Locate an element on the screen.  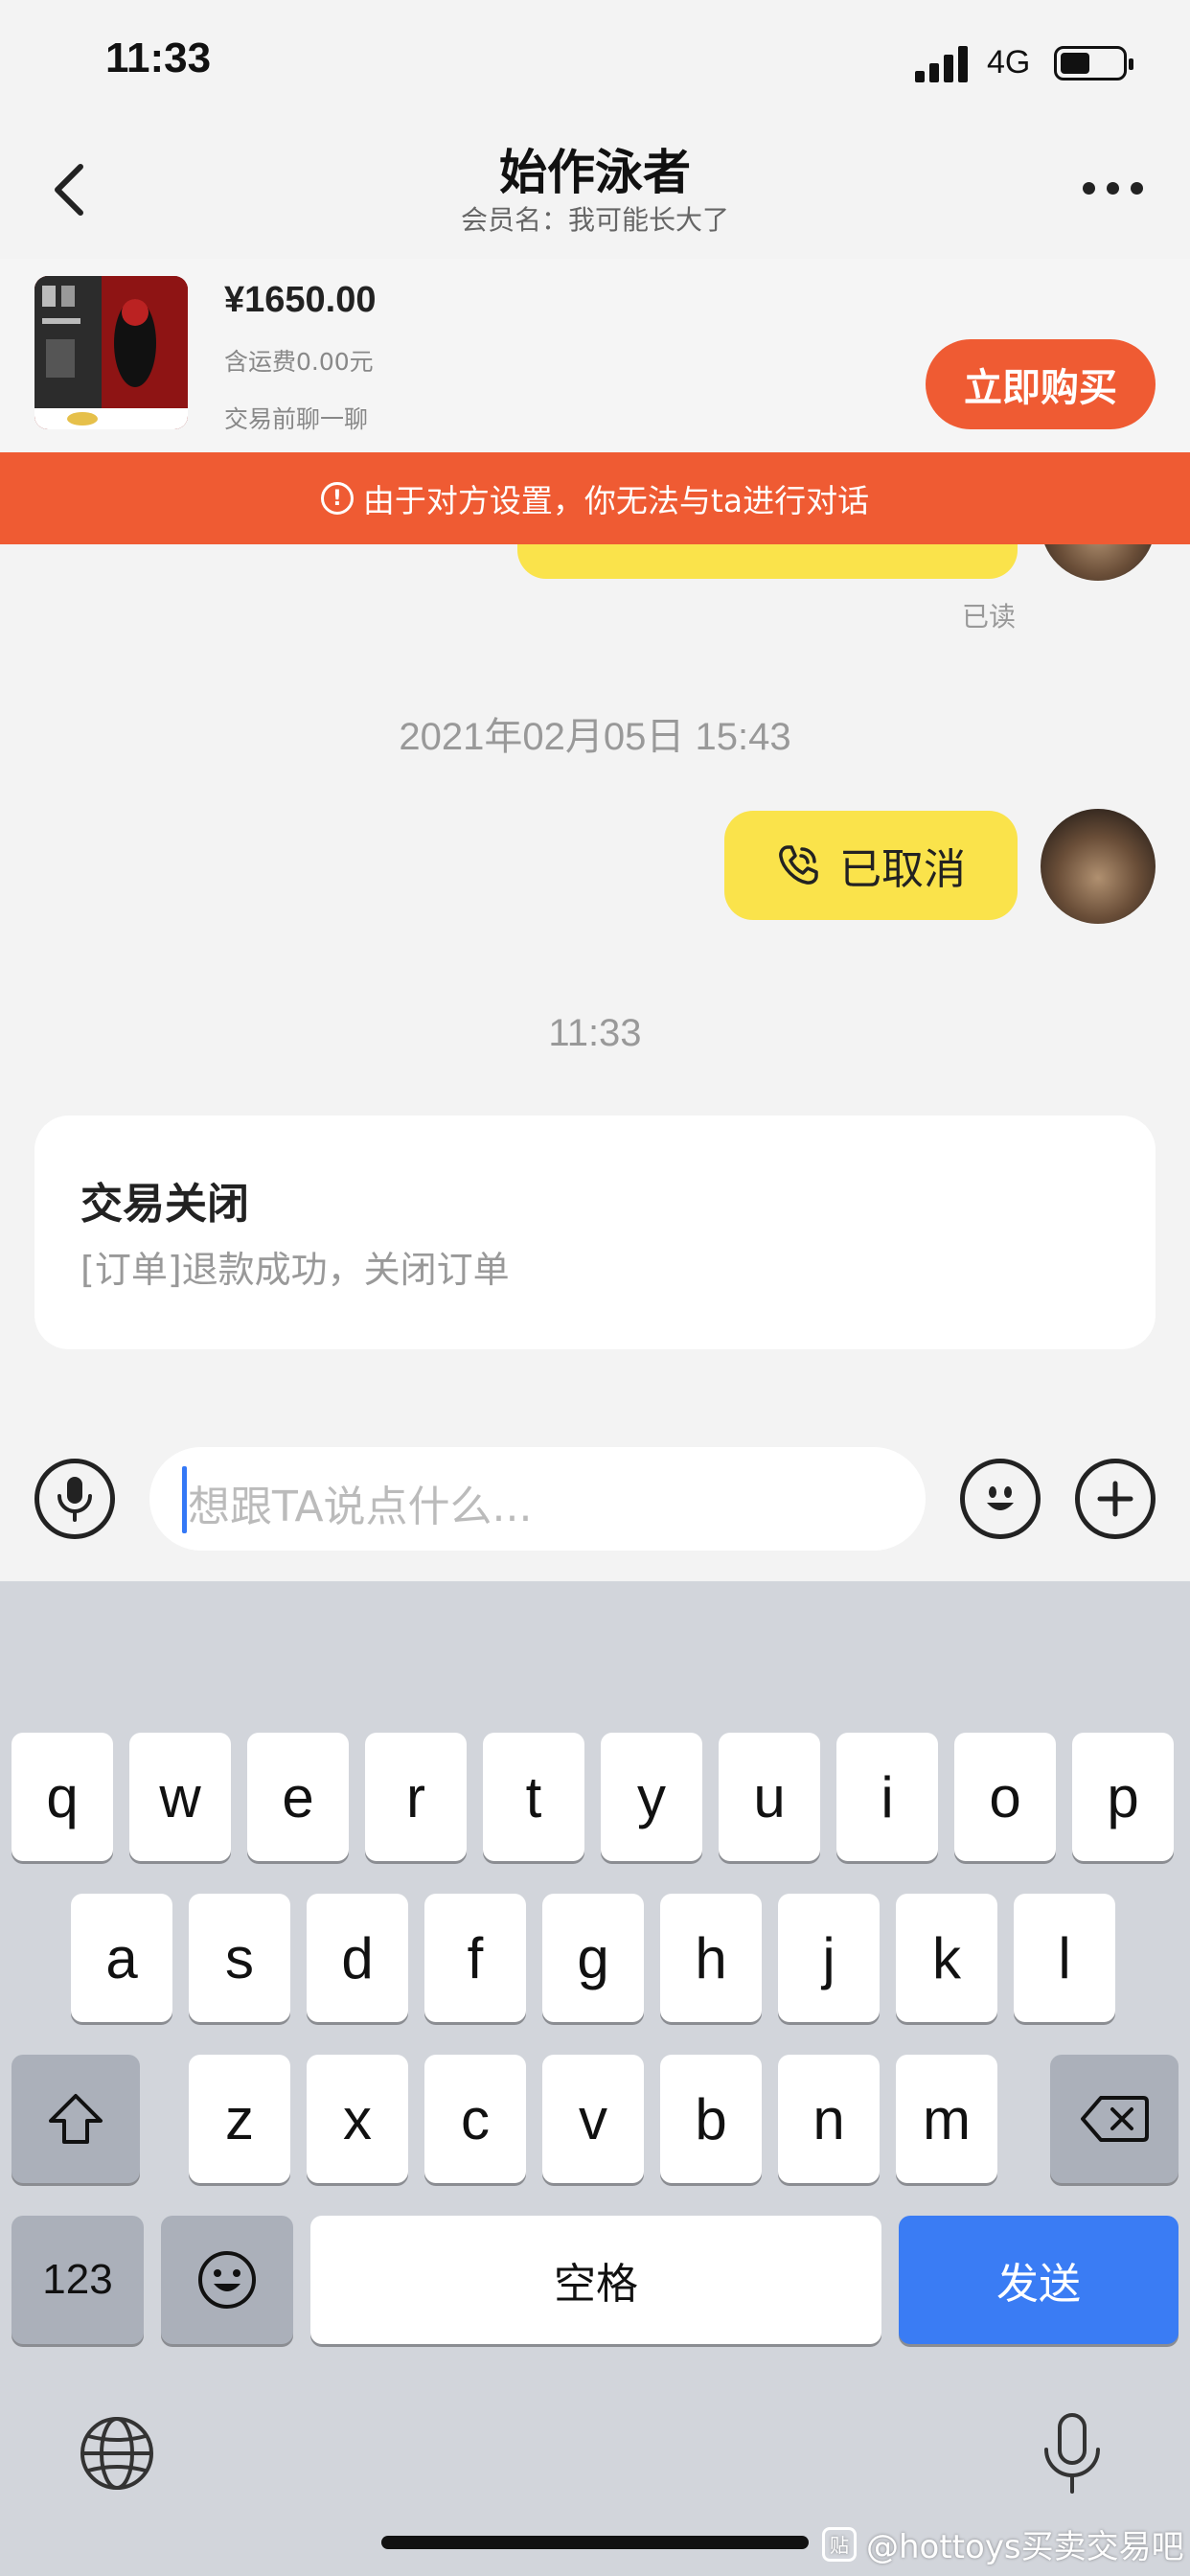
battery-icon is located at coordinates (1094, 63).